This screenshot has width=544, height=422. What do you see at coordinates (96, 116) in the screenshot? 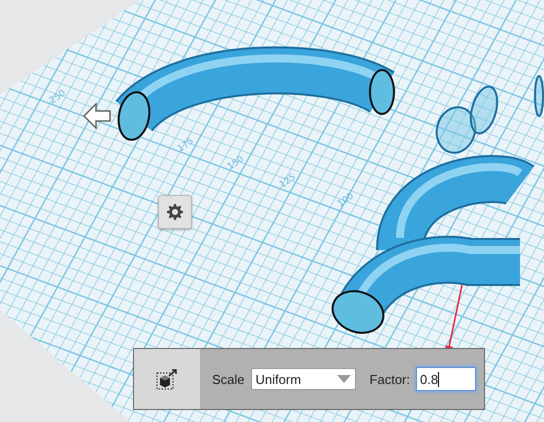
I see `back-arrow-icon` at bounding box center [96, 116].